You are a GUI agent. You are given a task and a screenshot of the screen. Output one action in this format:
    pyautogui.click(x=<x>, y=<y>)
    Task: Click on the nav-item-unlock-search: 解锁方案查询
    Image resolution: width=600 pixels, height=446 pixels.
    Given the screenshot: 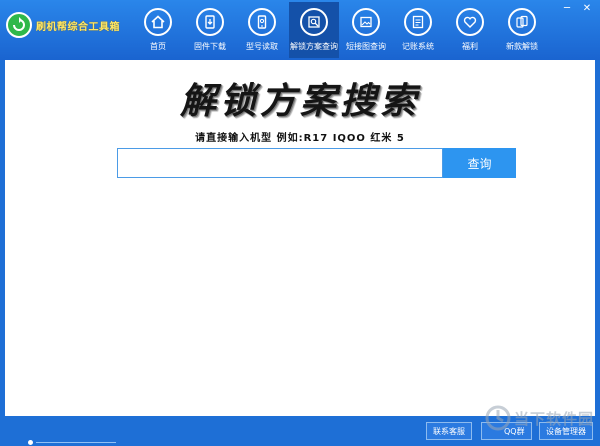 What is the action you would take?
    pyautogui.click(x=314, y=30)
    